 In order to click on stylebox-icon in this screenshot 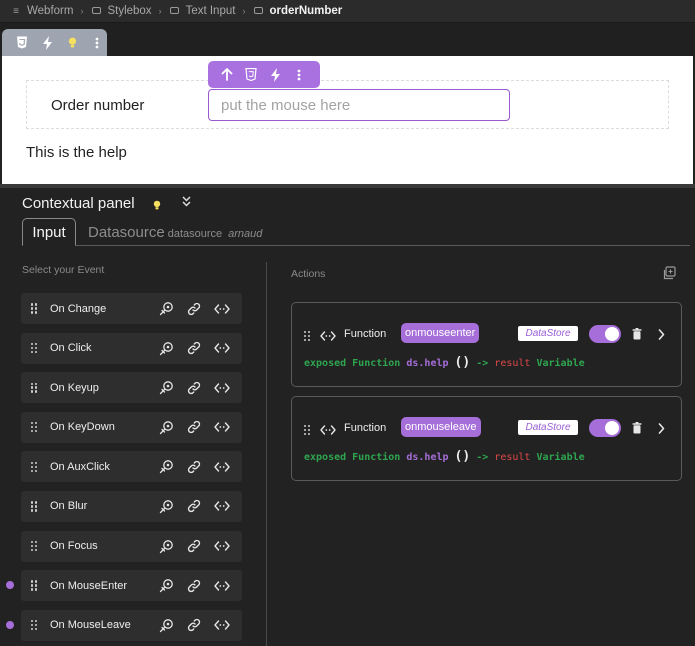, I will do `click(96, 11)`.